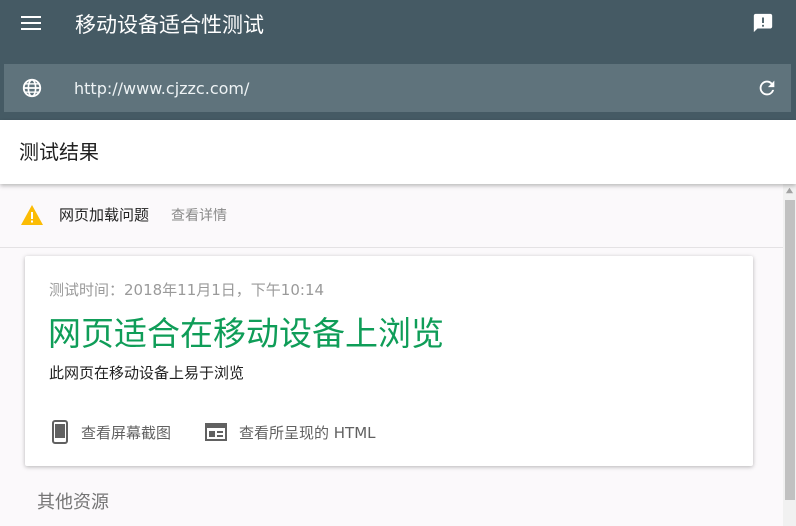 This screenshot has height=526, width=796. Describe the element at coordinates (216, 432) in the screenshot. I see `web-page-icon` at that location.